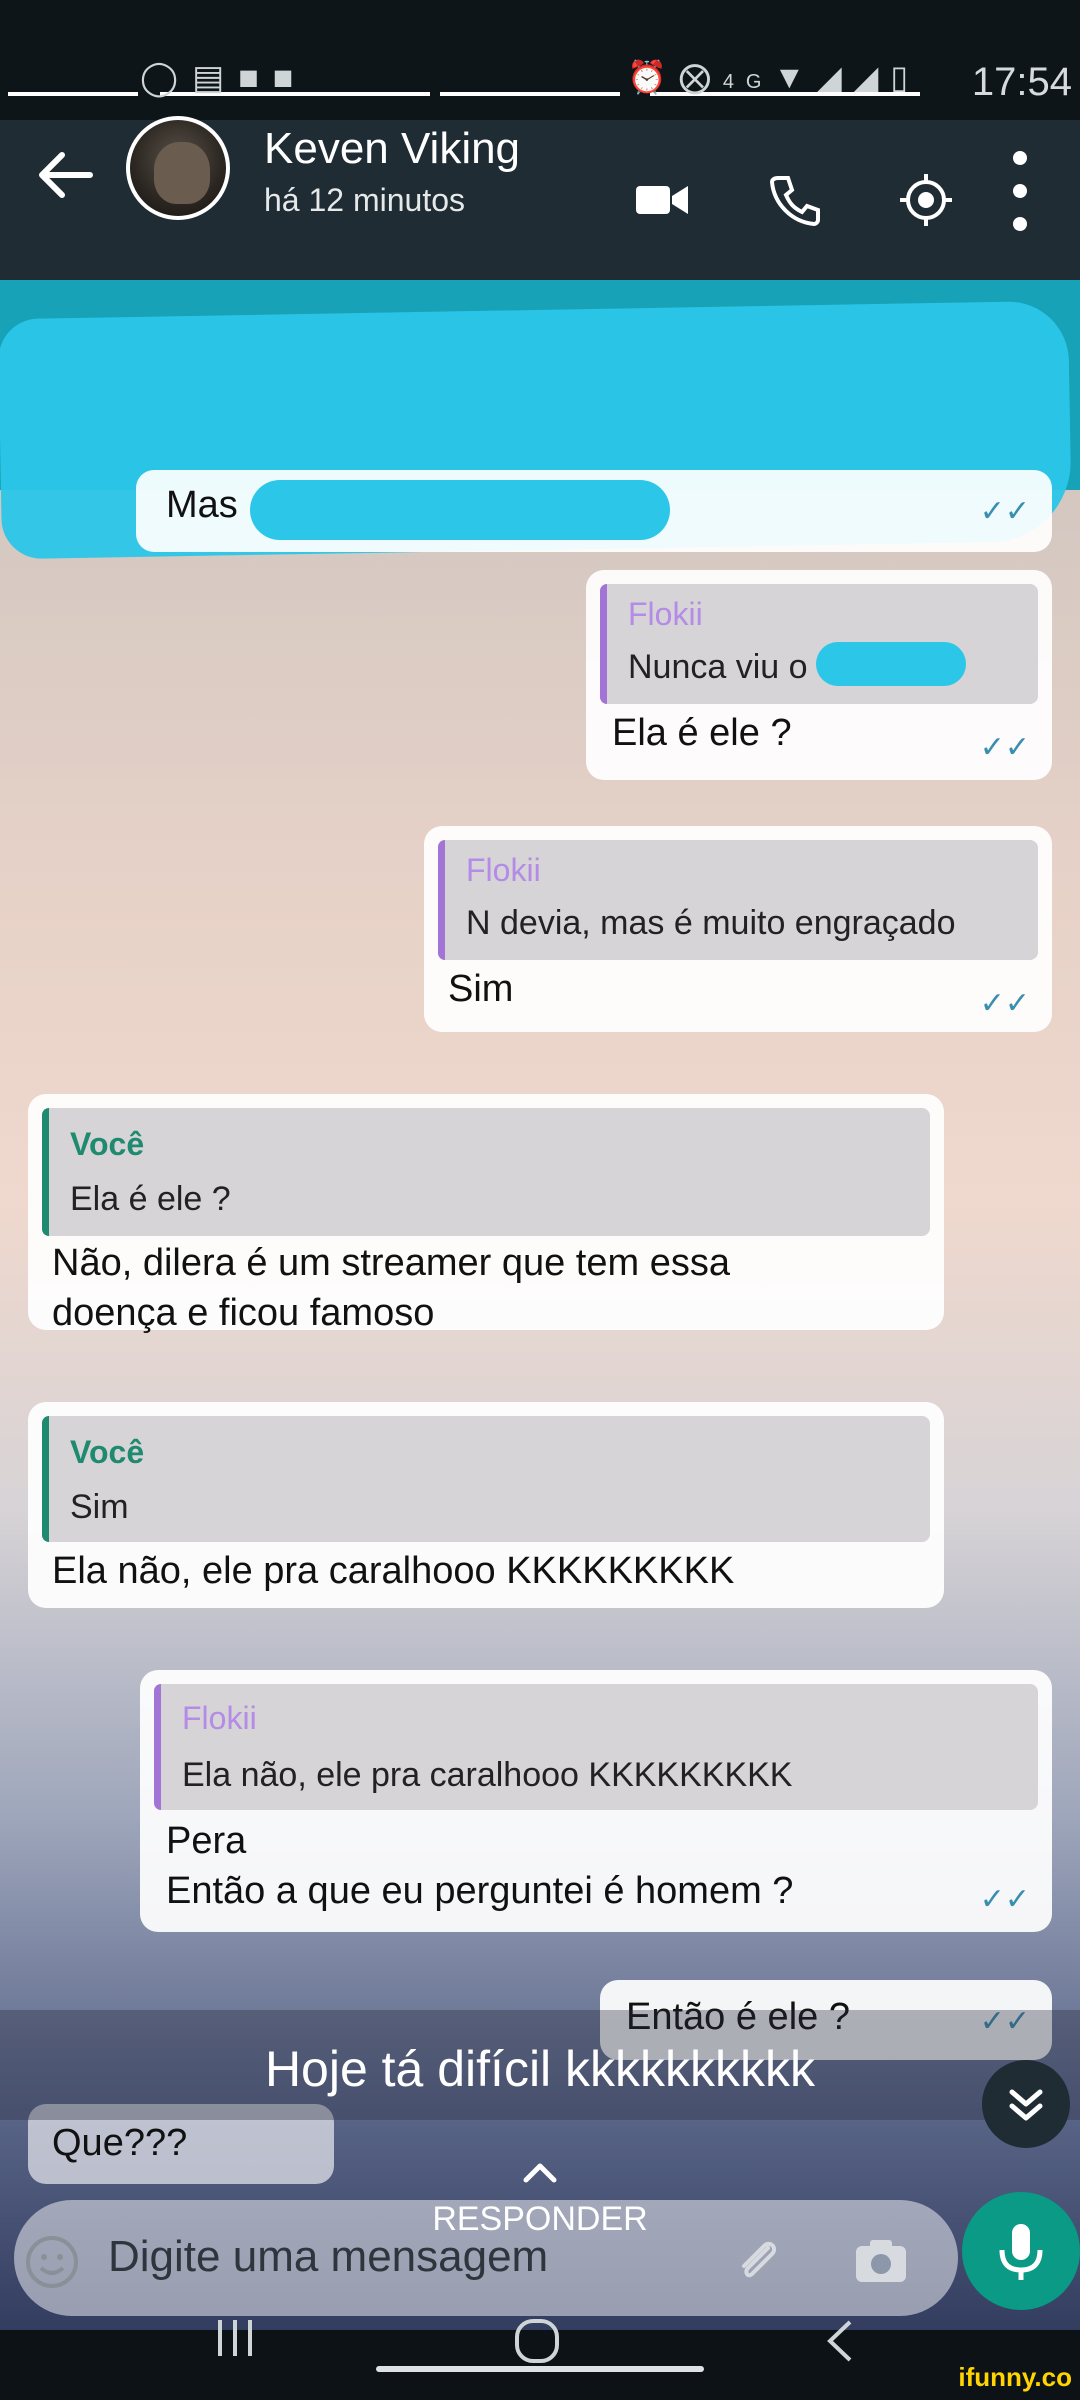 The height and width of the screenshot is (2400, 1080). I want to click on avatar-face, so click(182, 173).